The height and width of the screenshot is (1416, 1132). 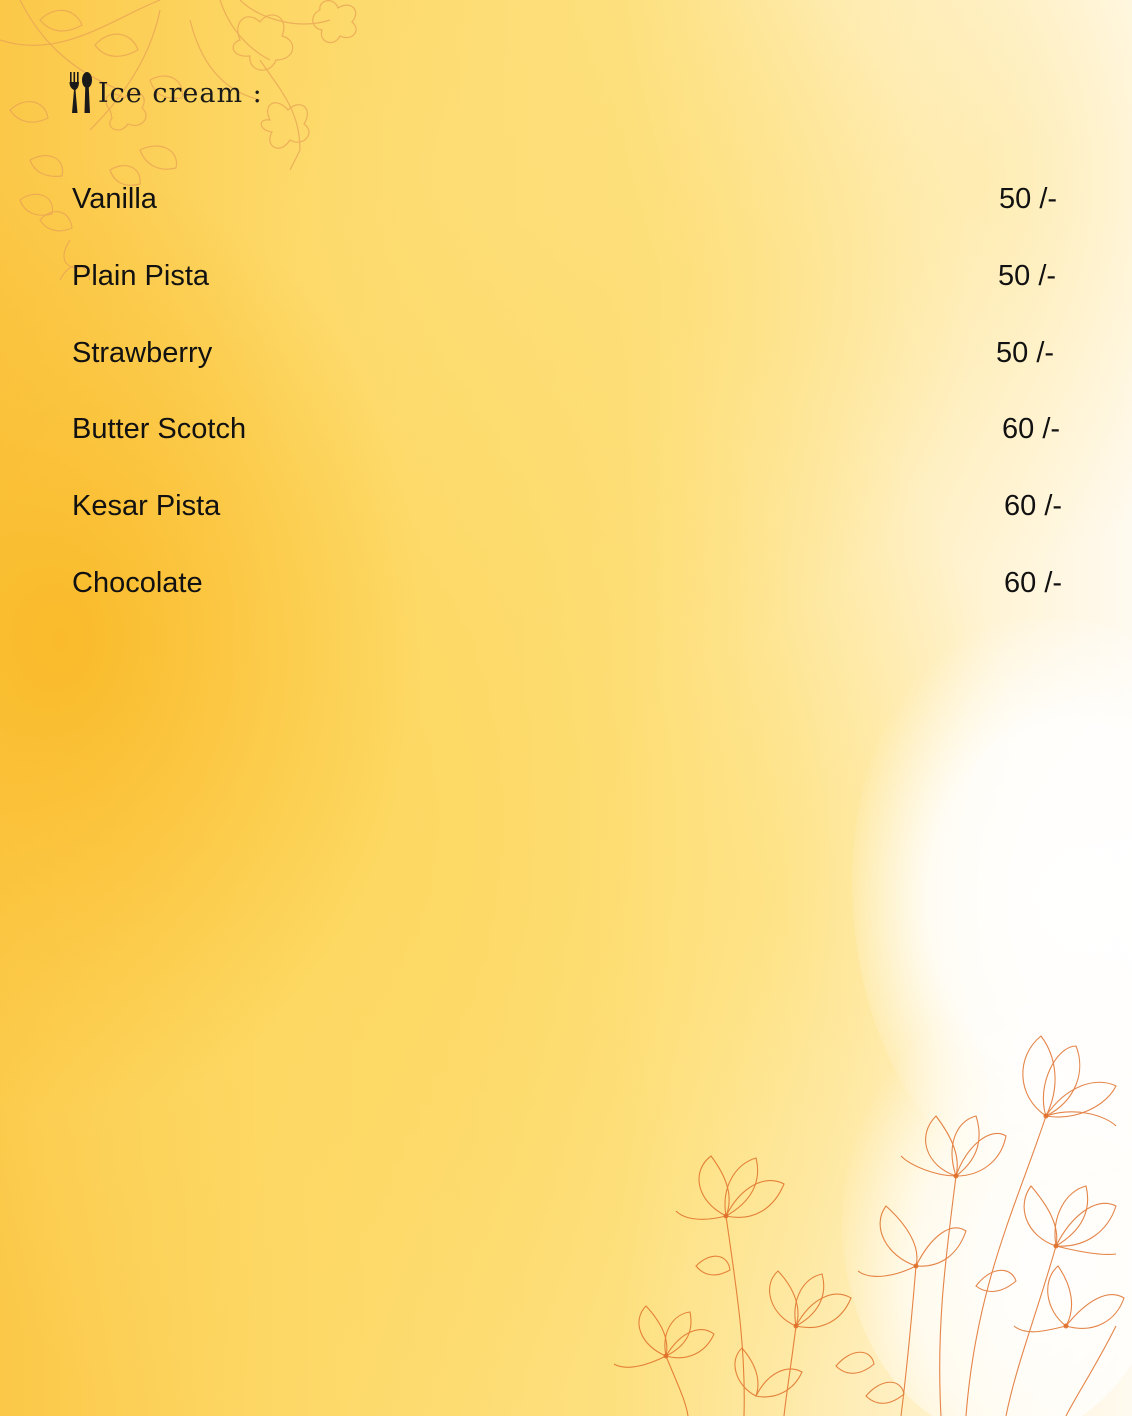 What do you see at coordinates (80, 92) in the screenshot?
I see `fork-spoon-icon` at bounding box center [80, 92].